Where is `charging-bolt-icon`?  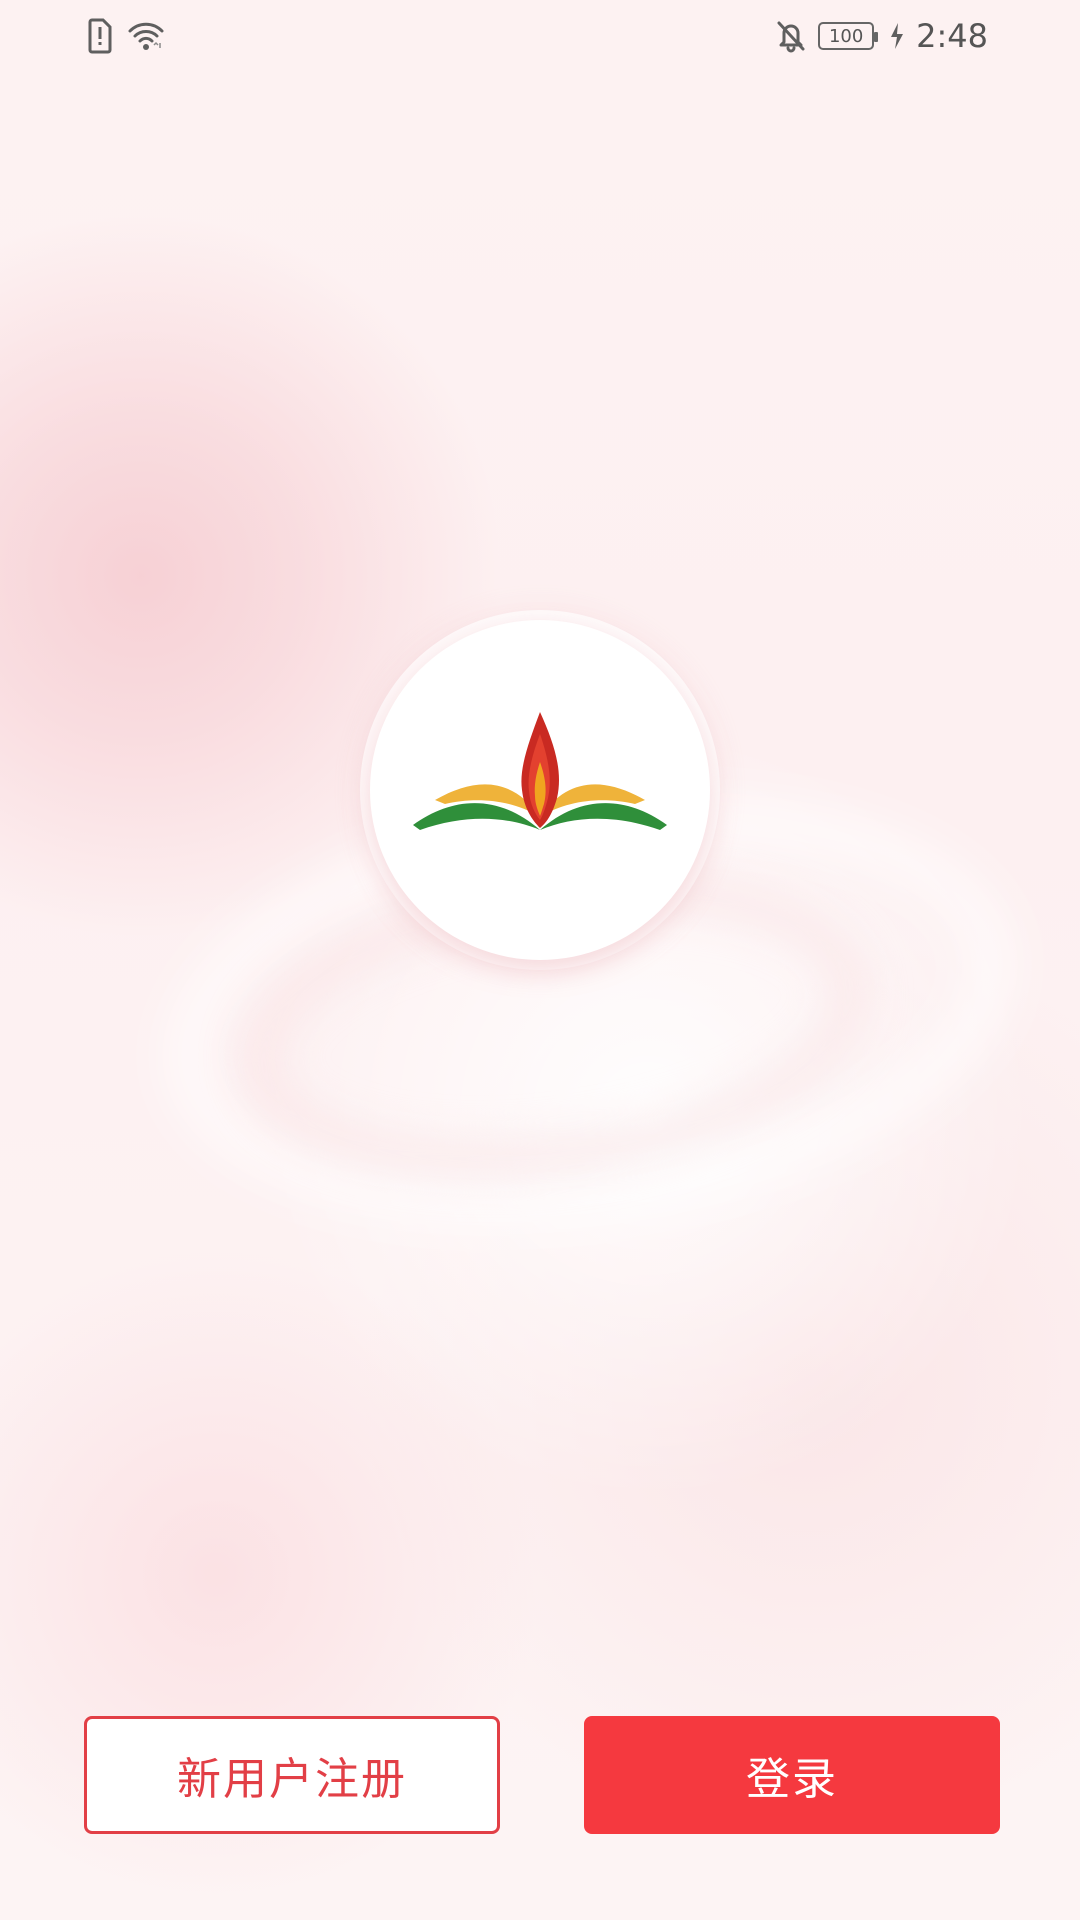
charging-bolt-icon is located at coordinates (897, 36).